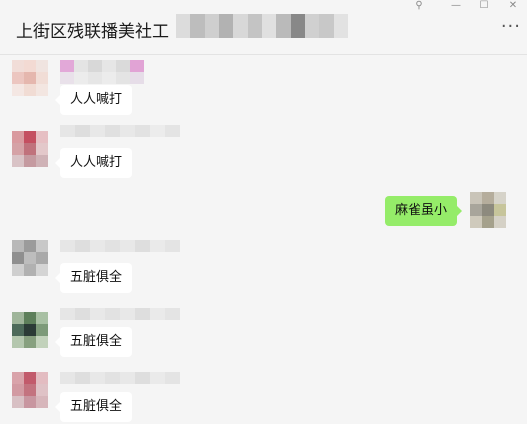 This screenshot has height=424, width=527. Describe the element at coordinates (419, 6) in the screenshot. I see `pin-icon: ⚲` at that location.